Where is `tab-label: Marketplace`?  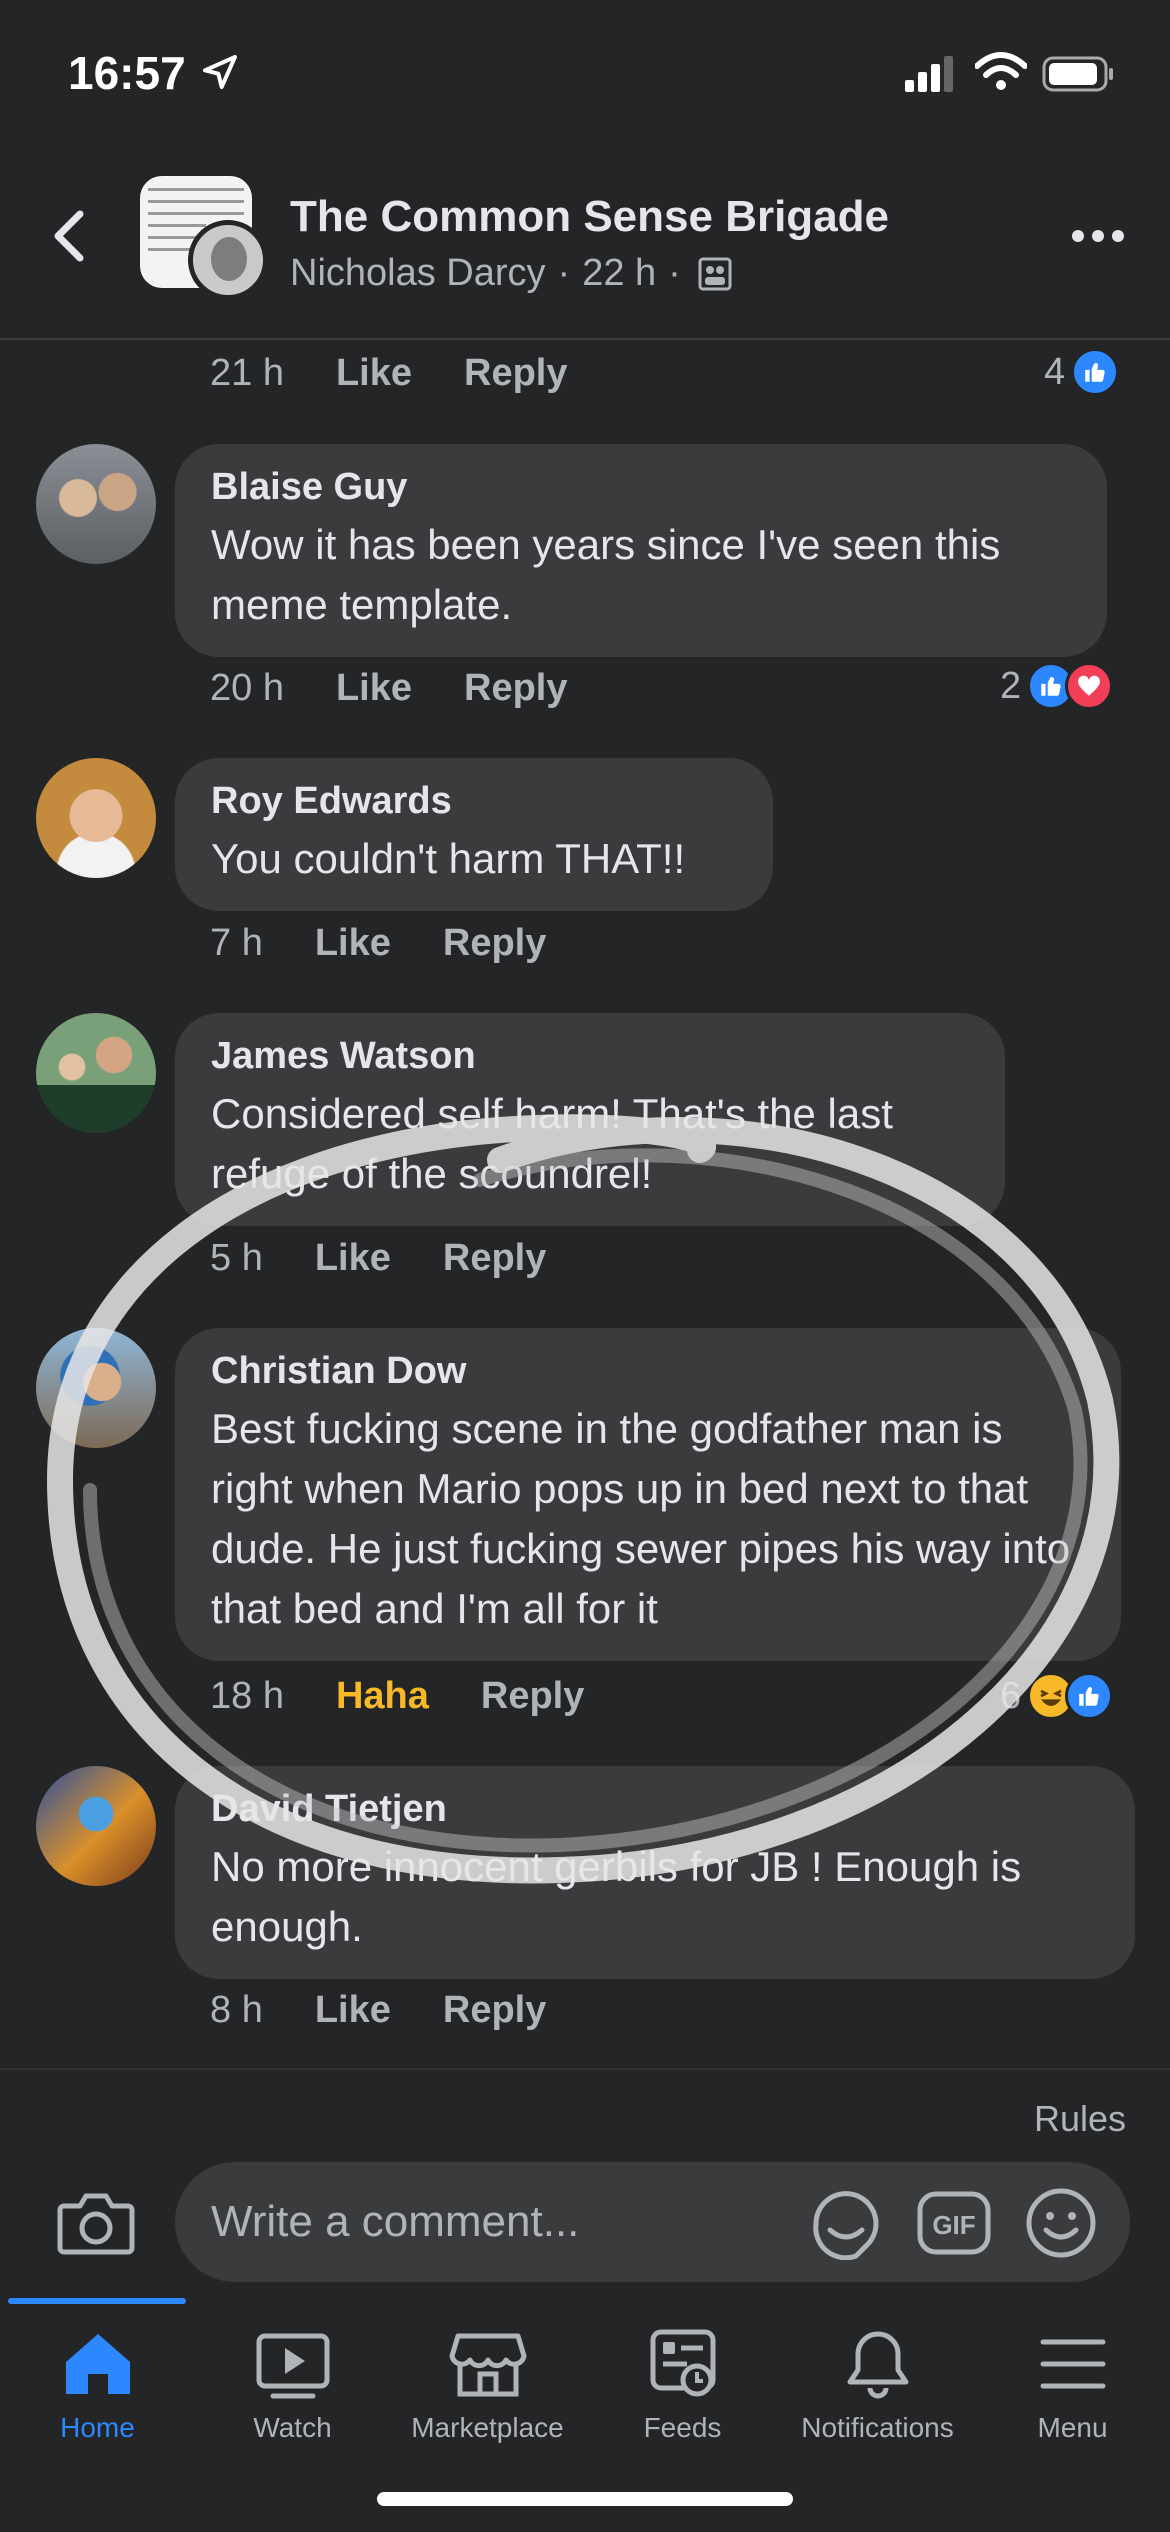 tab-label: Marketplace is located at coordinates (487, 2427).